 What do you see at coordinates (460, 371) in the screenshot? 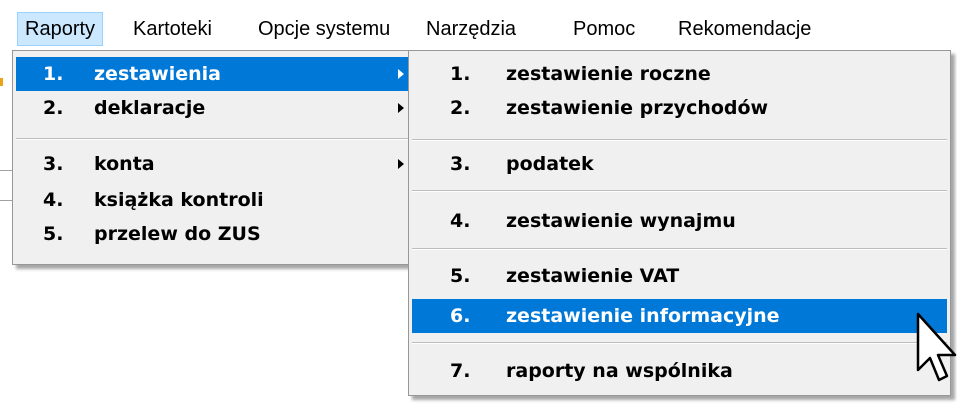
I see `menu-item-number: 7.` at bounding box center [460, 371].